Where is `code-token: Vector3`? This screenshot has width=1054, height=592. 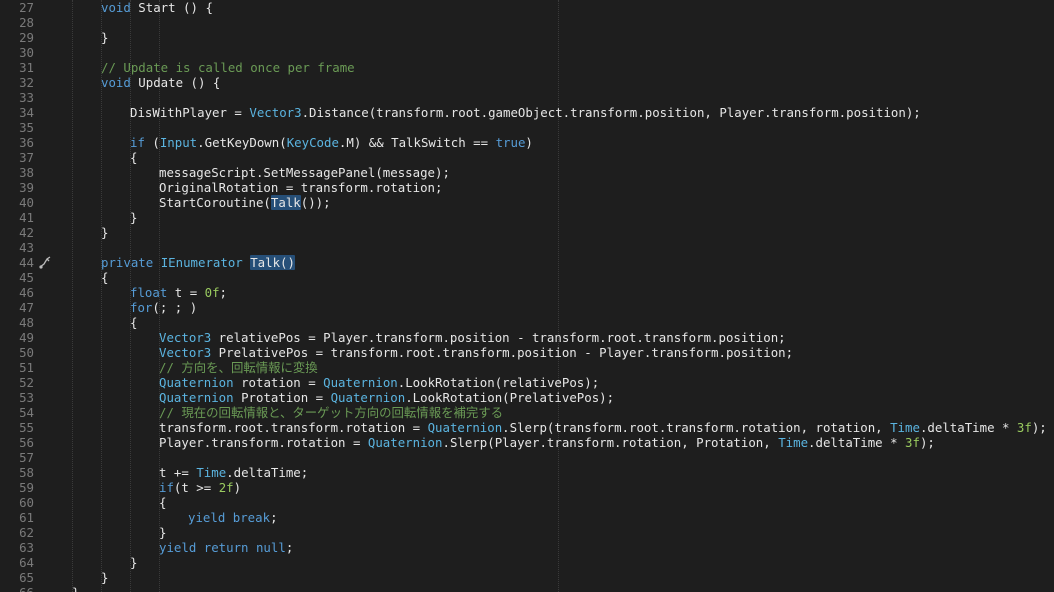 code-token: Vector3 is located at coordinates (185, 337).